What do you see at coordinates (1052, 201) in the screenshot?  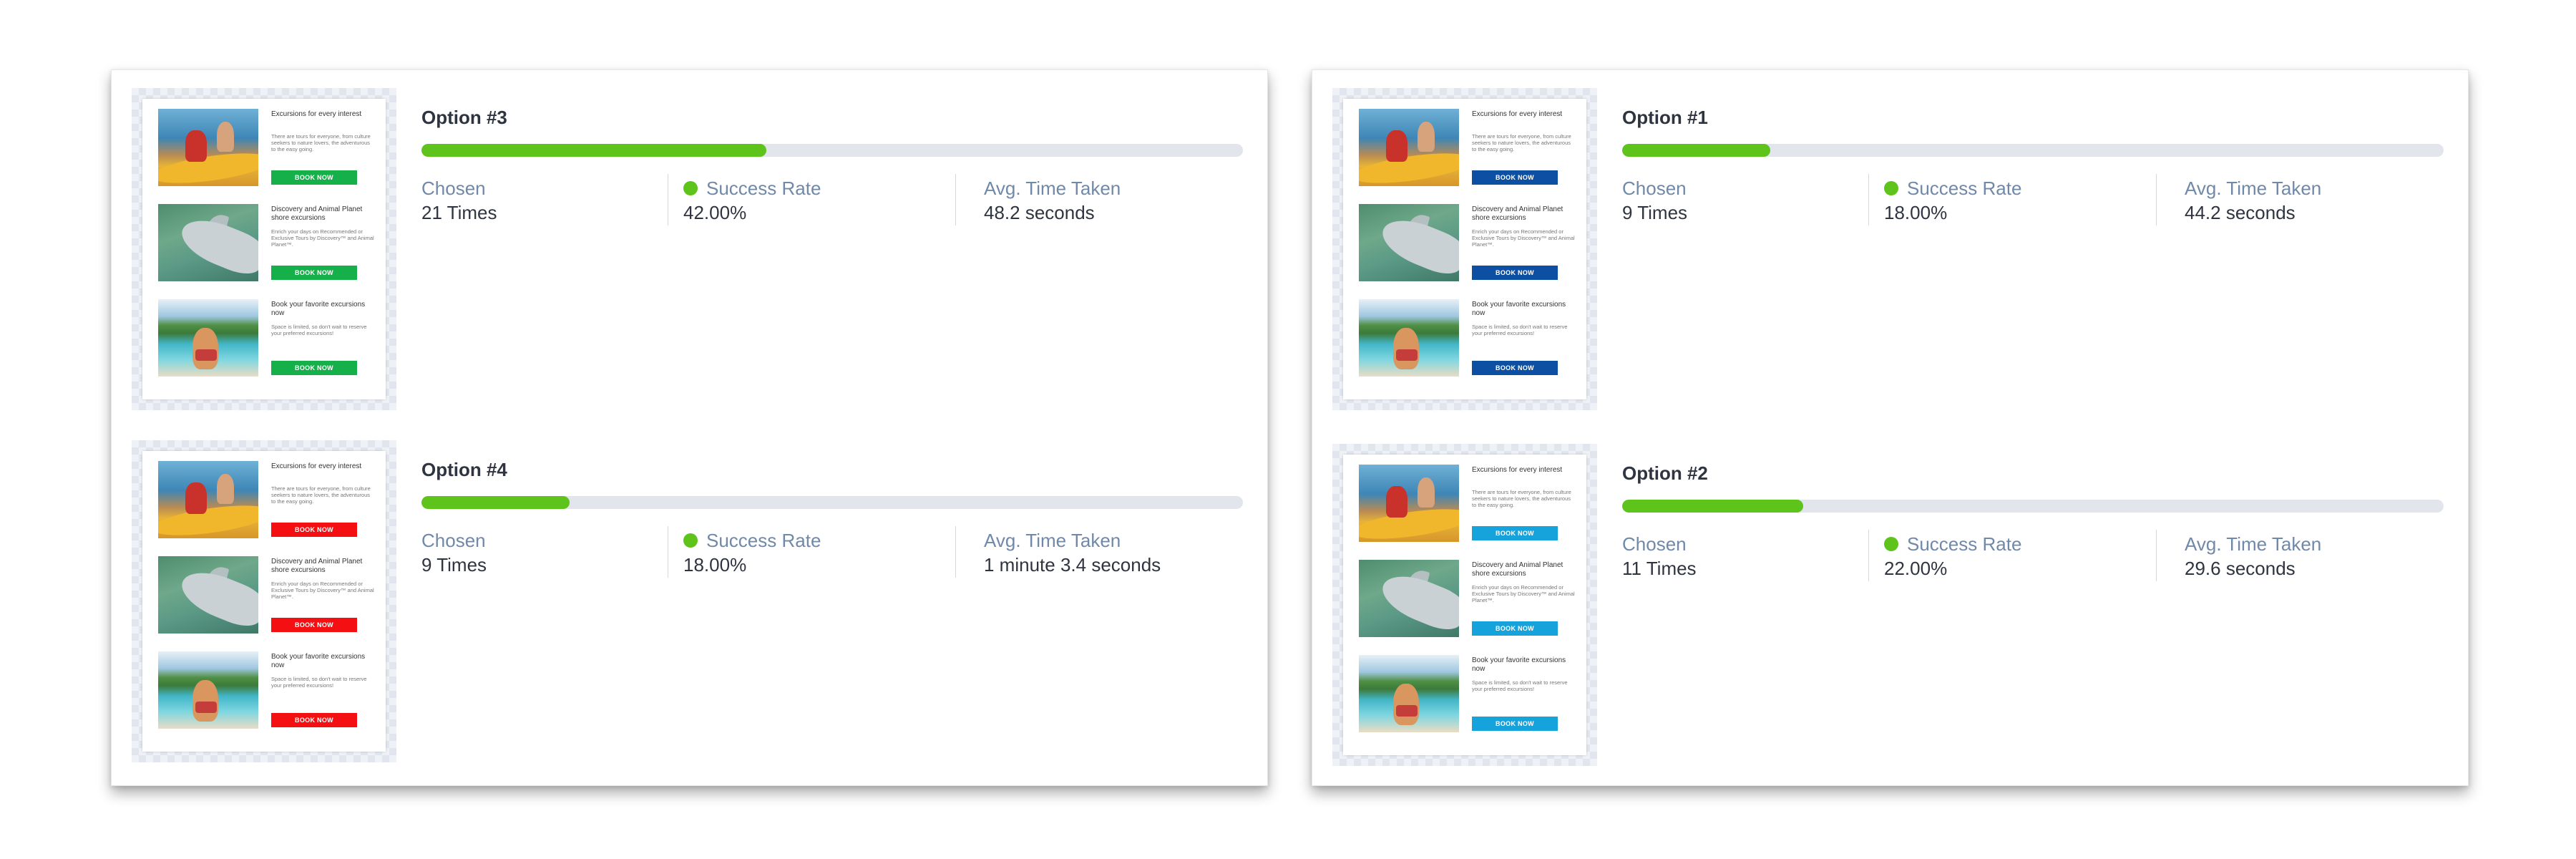 I see `avg-time-metric: Avg. Time Taken 48.2 seconds` at bounding box center [1052, 201].